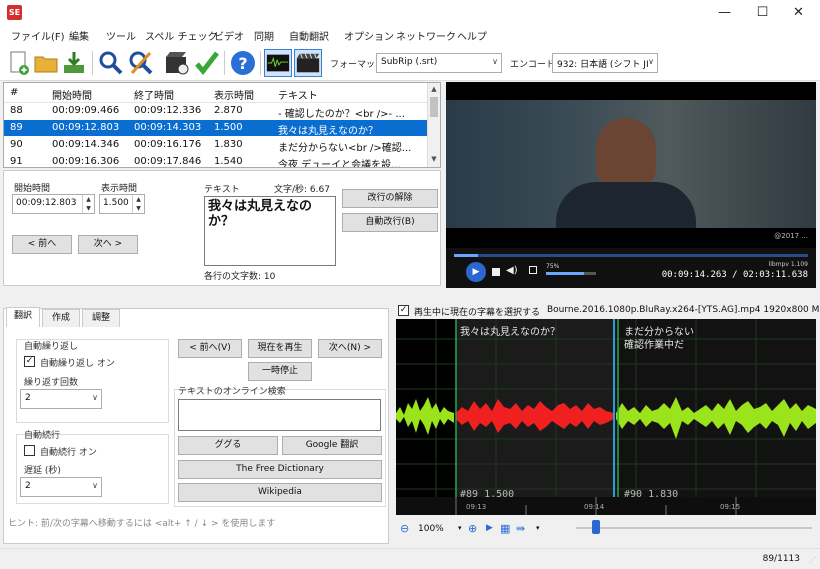 This screenshot has height=569, width=820. I want to click on col-text-header: テキスト, so click(298, 94).